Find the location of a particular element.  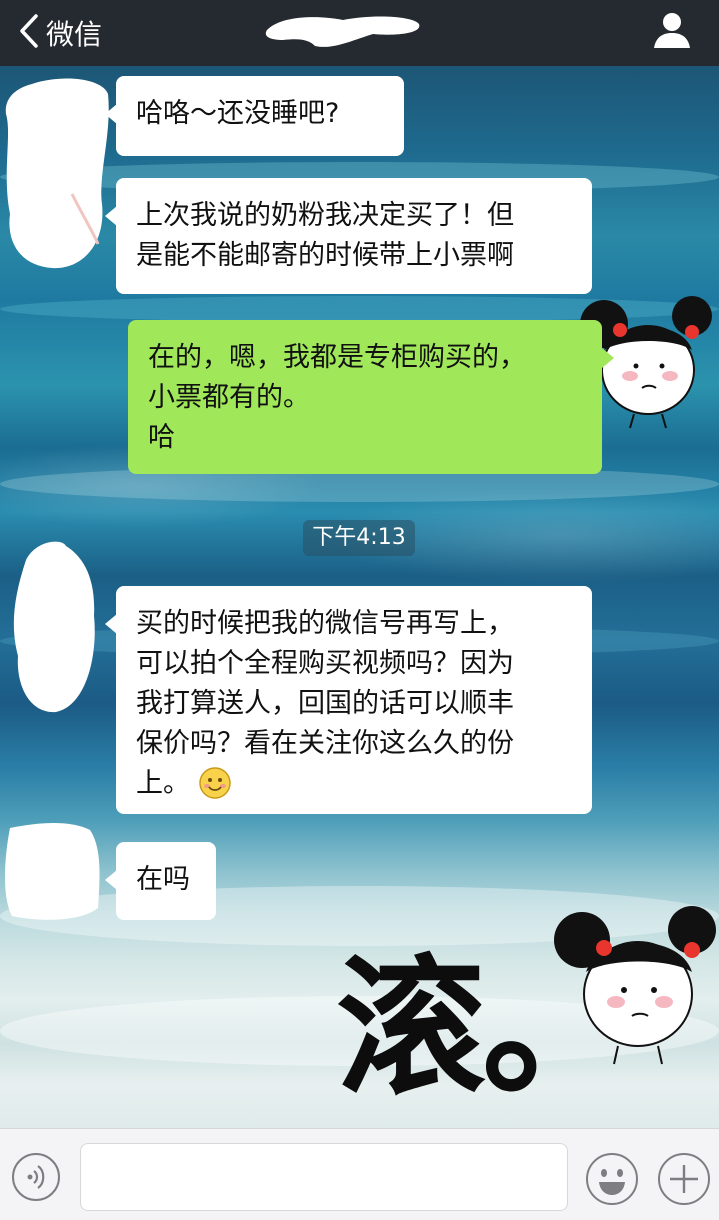

message-text: 是能不能邮寄的时候带上小票啊 is located at coordinates (325, 255).